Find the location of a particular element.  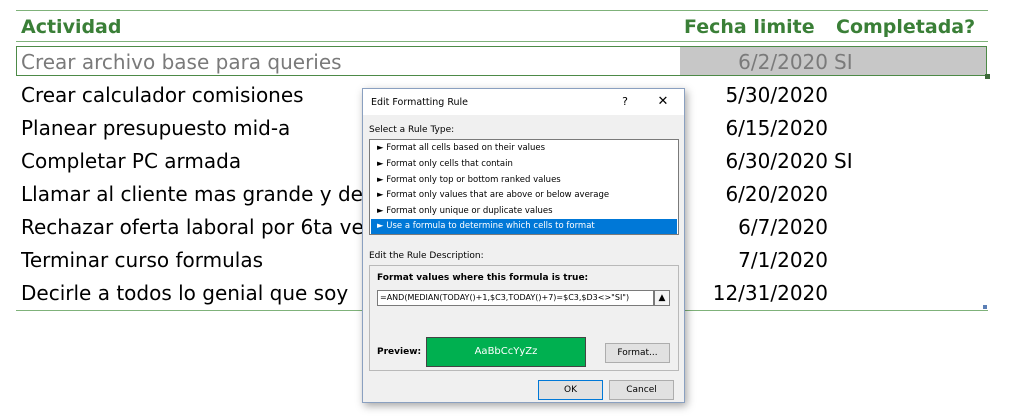

table-resize-handle is located at coordinates (985, 307).